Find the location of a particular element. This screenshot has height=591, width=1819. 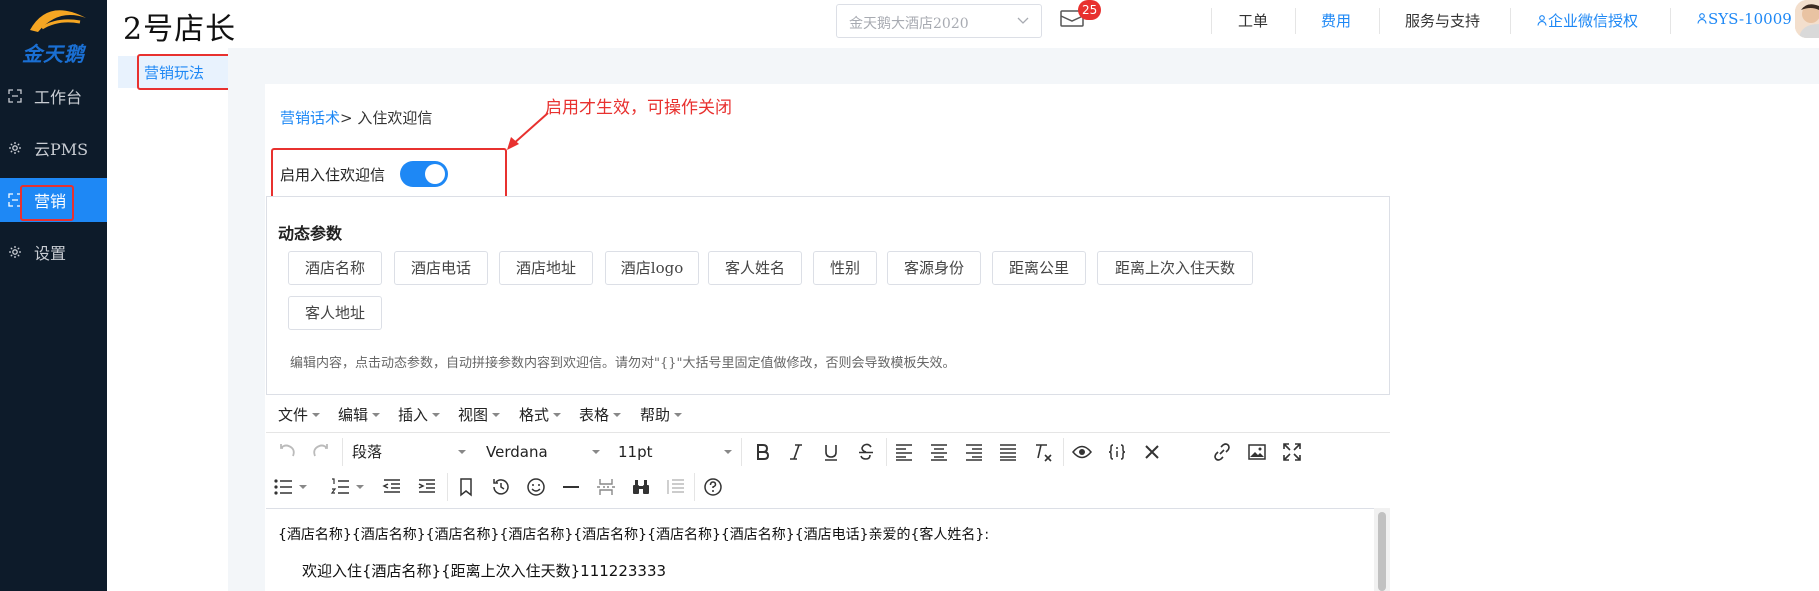

menu-label: 视图 is located at coordinates (473, 415).